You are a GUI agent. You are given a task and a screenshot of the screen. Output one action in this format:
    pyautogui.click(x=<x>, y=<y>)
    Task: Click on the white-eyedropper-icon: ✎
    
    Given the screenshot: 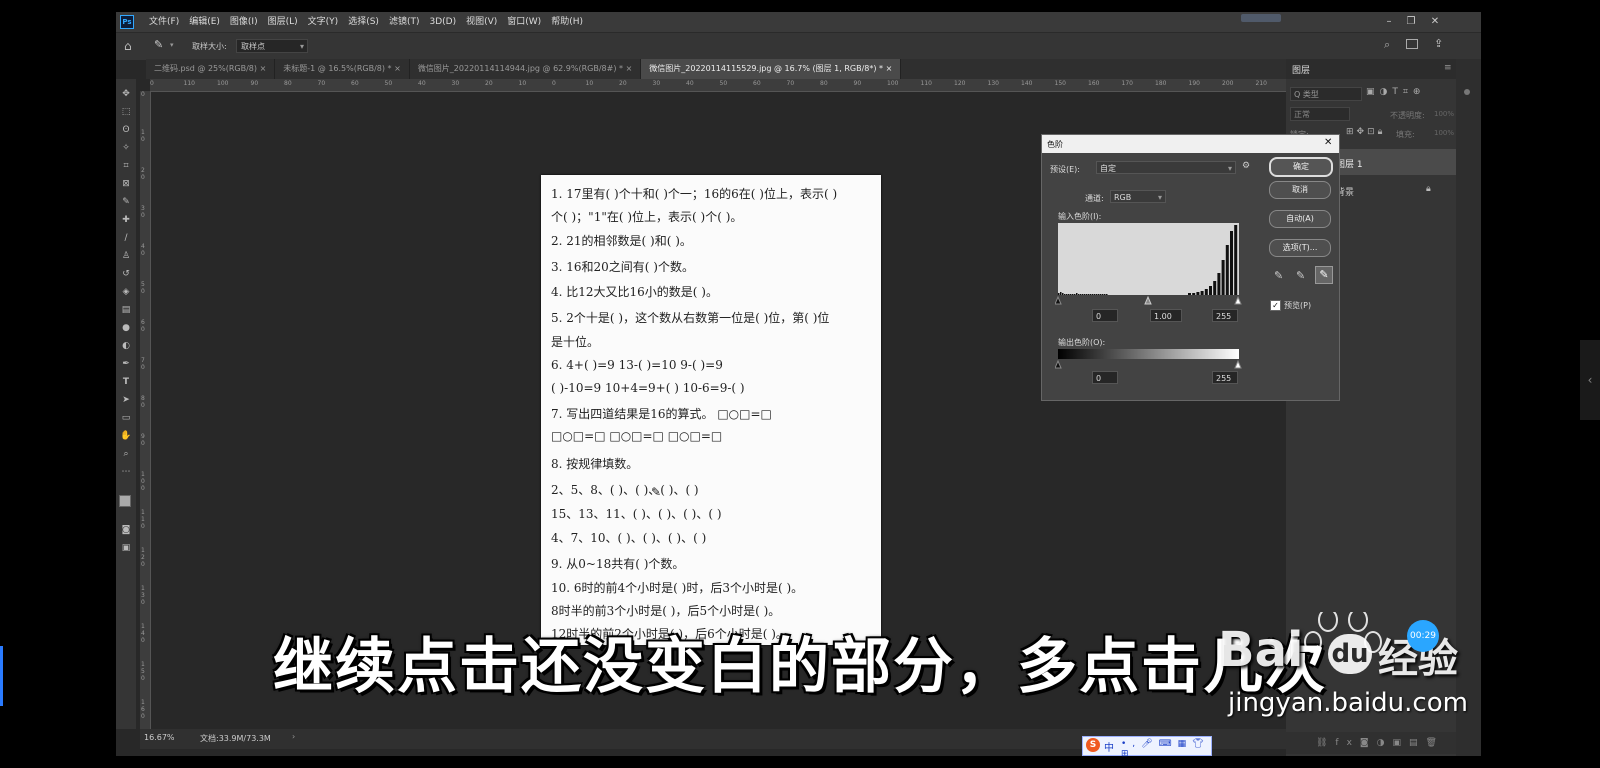 What is the action you would take?
    pyautogui.click(x=1324, y=275)
    